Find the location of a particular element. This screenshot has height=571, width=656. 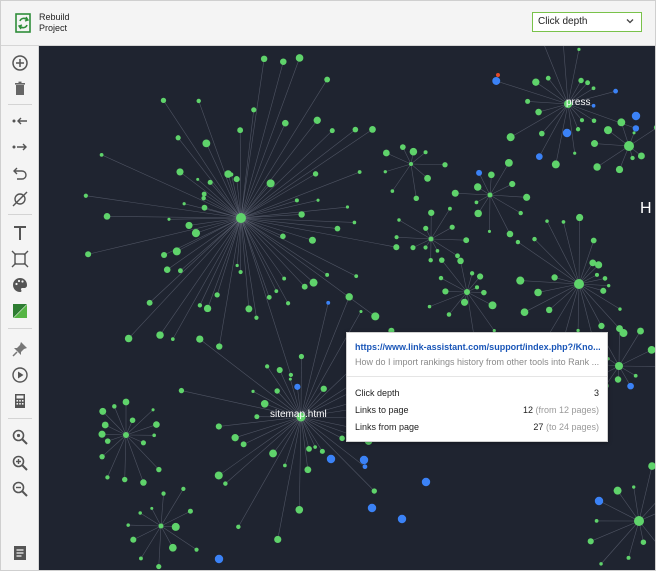

add-node-button is located at coordinates (20, 63).